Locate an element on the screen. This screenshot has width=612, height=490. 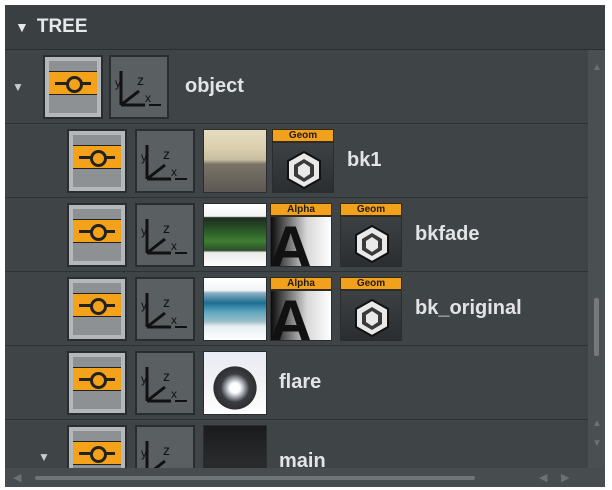
tree-row: y z x Geom bk1 is located at coordinates (296, 161).